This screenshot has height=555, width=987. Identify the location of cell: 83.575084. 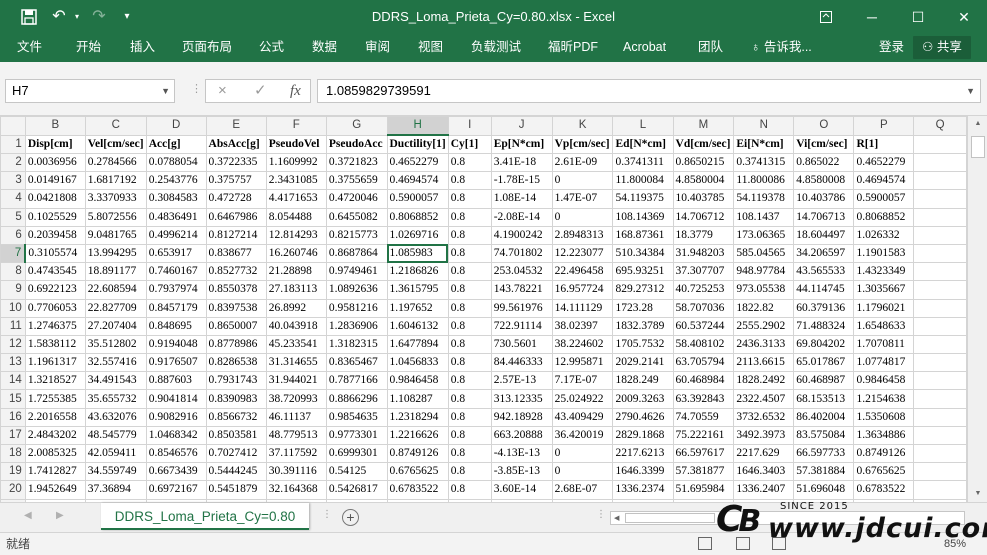
(824, 435).